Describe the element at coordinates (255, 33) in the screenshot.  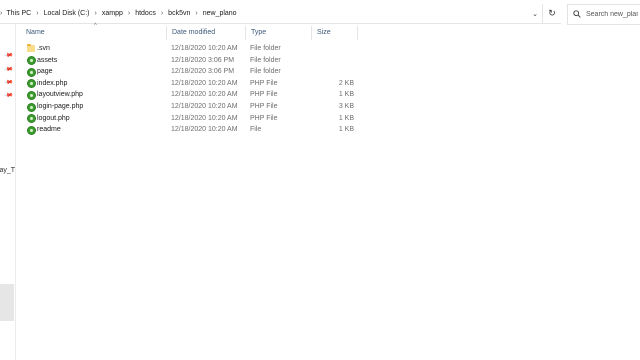
I see `column-header-type: Type` at that location.